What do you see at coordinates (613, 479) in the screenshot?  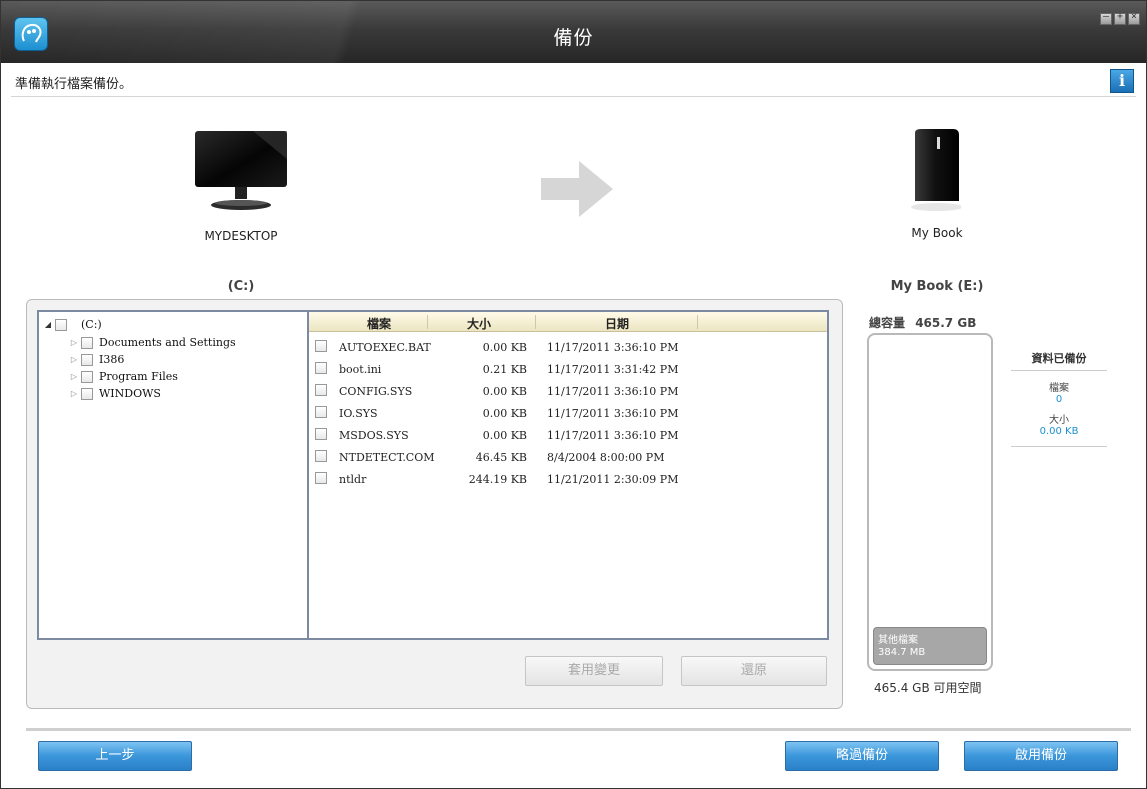 I see `file-date: 11/21/2011 2:30:09 PM` at bounding box center [613, 479].